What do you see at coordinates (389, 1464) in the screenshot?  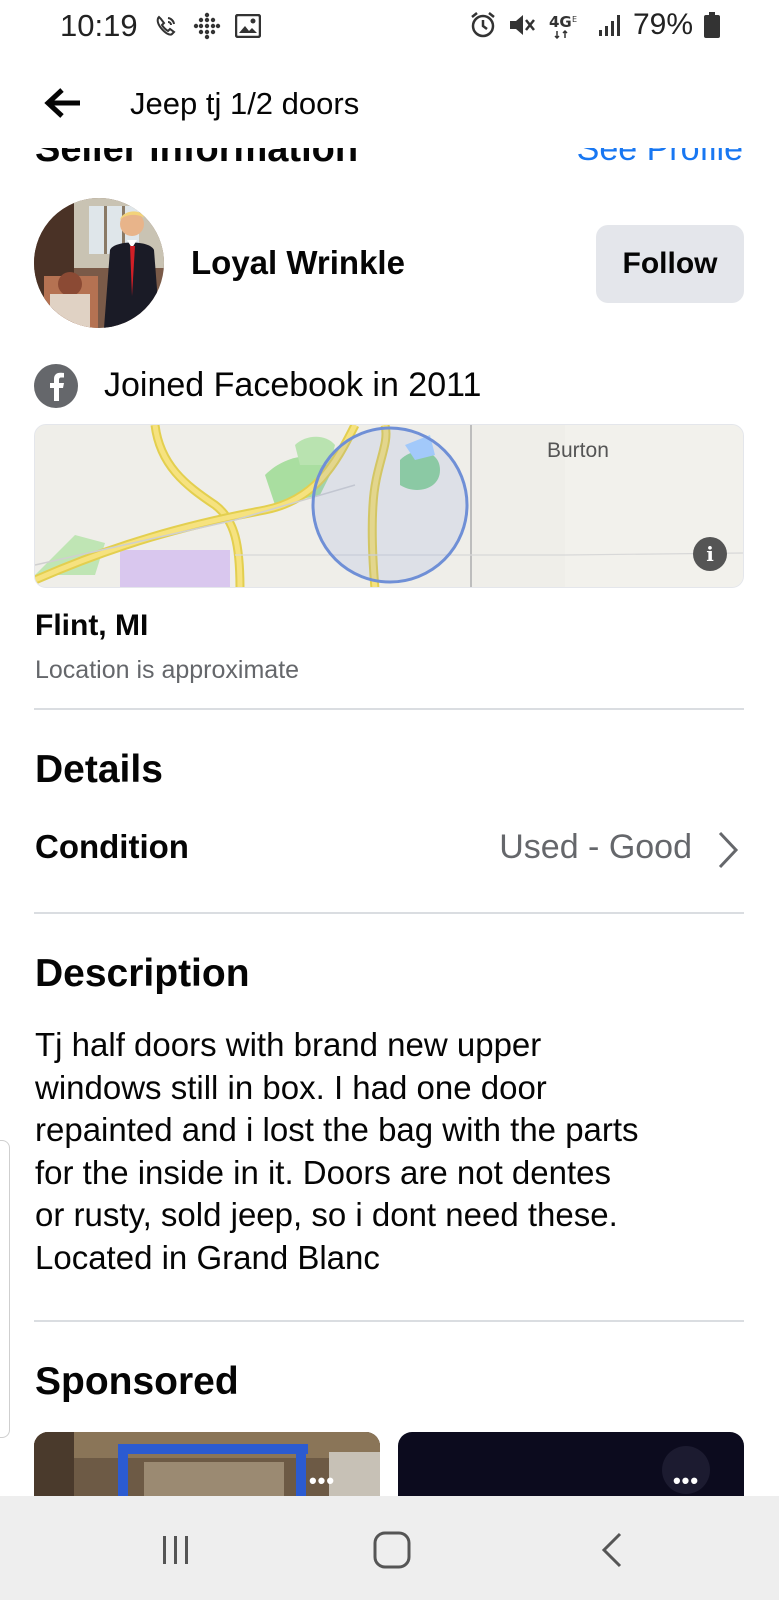 I see `sponsored-cards: ••• •••` at bounding box center [389, 1464].